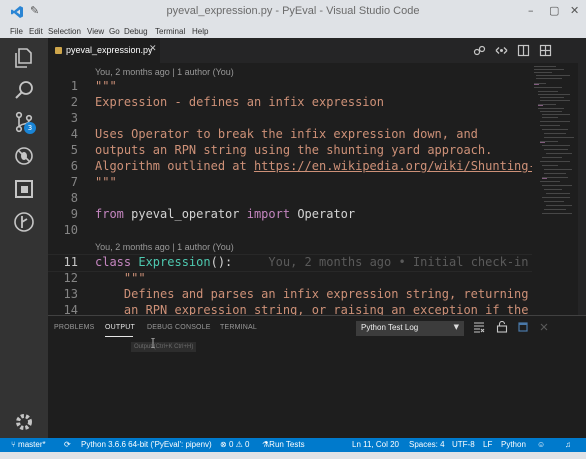  I want to click on line-number: 13, so click(70, 294).